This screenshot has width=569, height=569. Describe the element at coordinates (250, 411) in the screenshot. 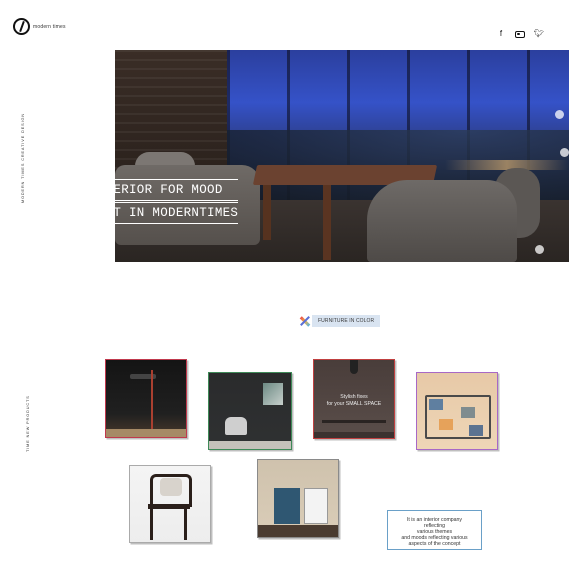

I see `product-tile-chair` at that location.